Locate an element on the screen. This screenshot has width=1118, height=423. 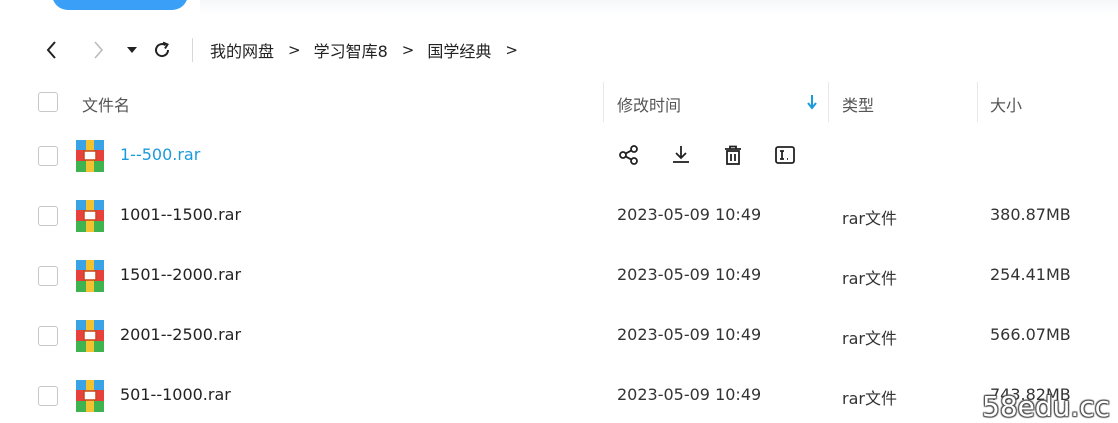
toolbar-area is located at coordinates (659, 7).